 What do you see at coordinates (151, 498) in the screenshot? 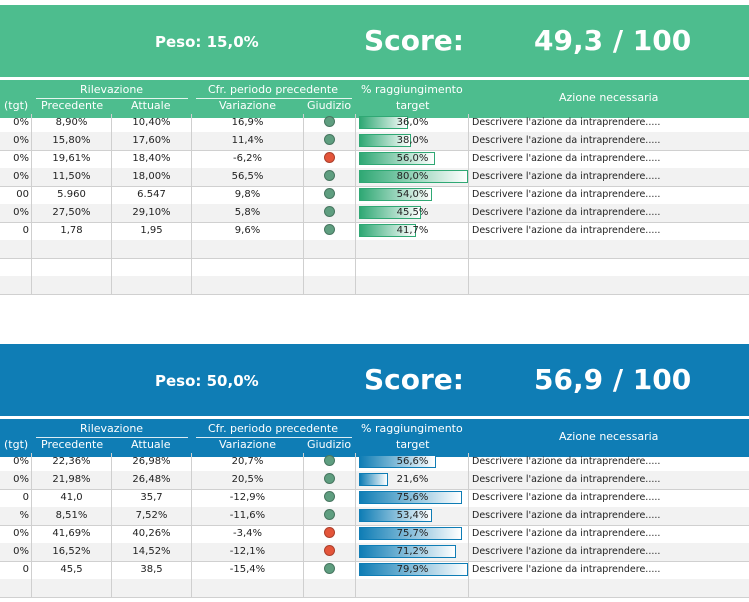
I see `attuale-cell: 35,7` at bounding box center [151, 498].